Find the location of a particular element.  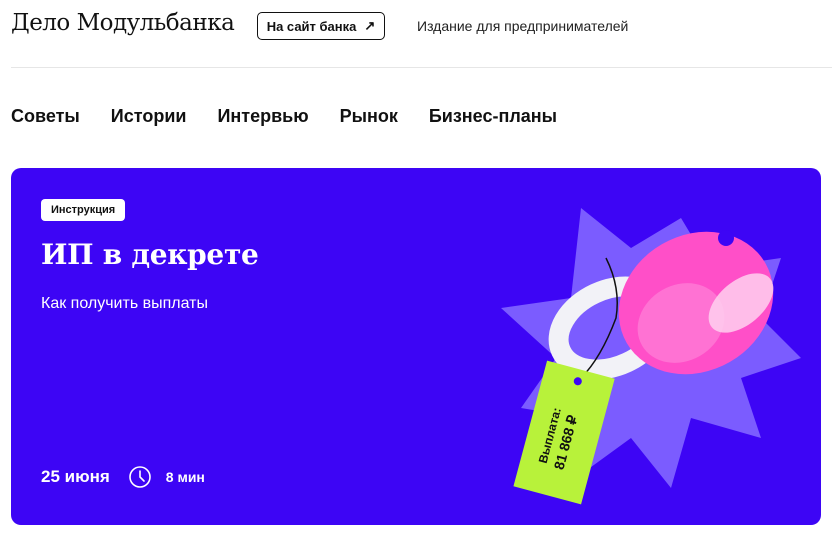

nav-item-business-plans: Бизнес-планы is located at coordinates (493, 116).